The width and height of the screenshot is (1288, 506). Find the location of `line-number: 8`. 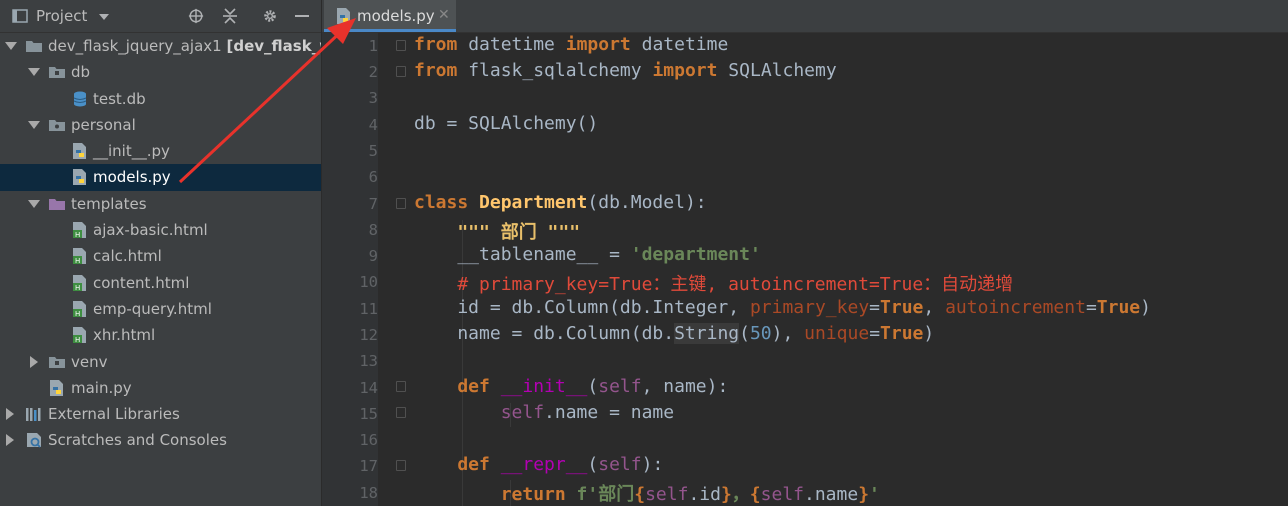

line-number: 8 is located at coordinates (373, 230).